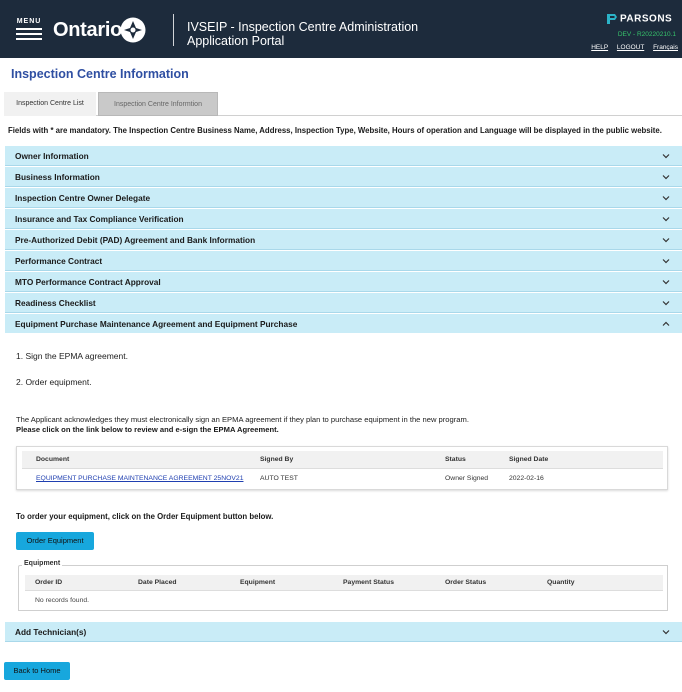 The image size is (682, 692). What do you see at coordinates (455, 459) in the screenshot?
I see `column-header-status: Status` at bounding box center [455, 459].